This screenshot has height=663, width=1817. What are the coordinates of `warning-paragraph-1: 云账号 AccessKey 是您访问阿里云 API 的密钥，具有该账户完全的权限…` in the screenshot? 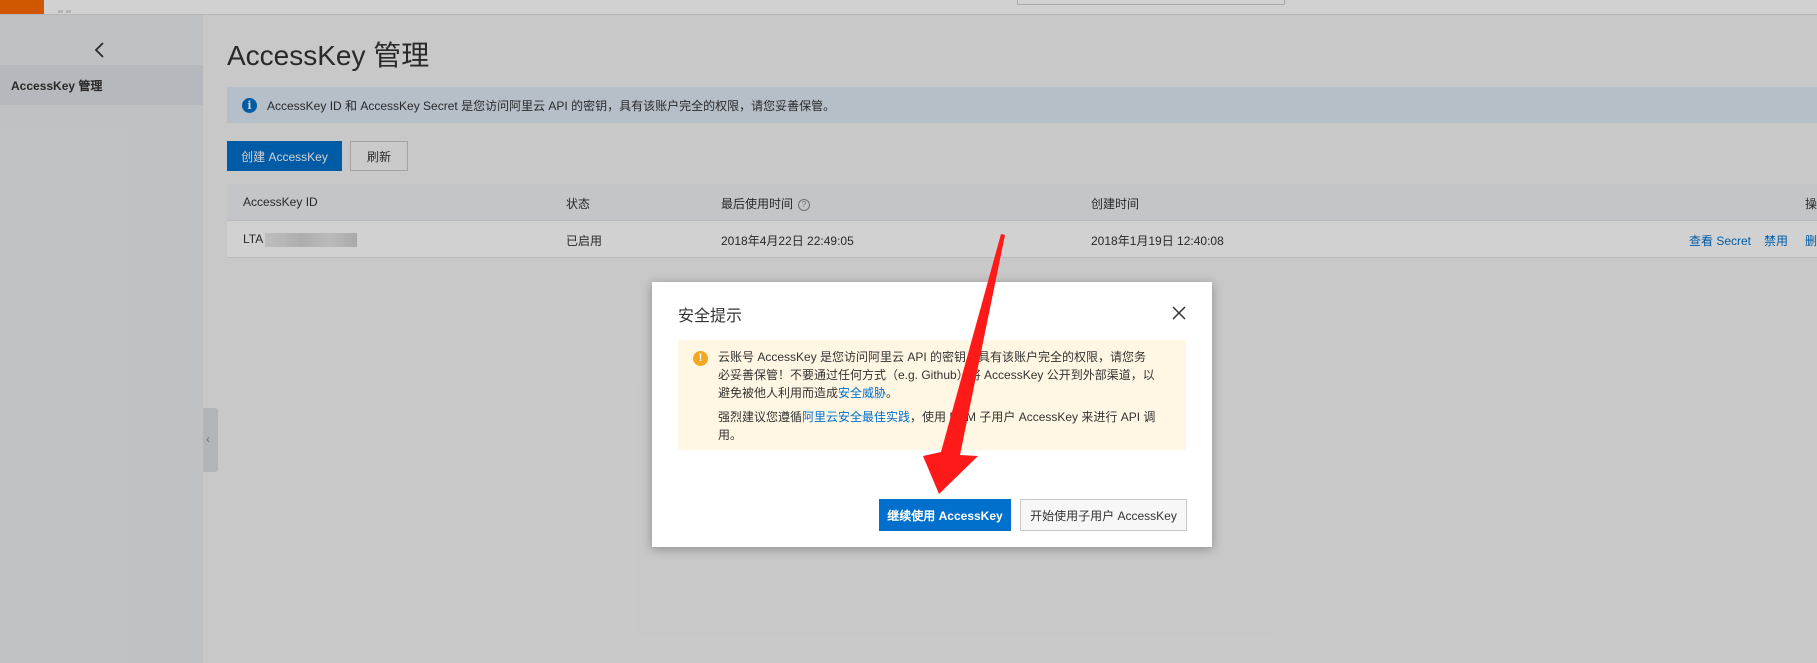 It's located at (938, 375).